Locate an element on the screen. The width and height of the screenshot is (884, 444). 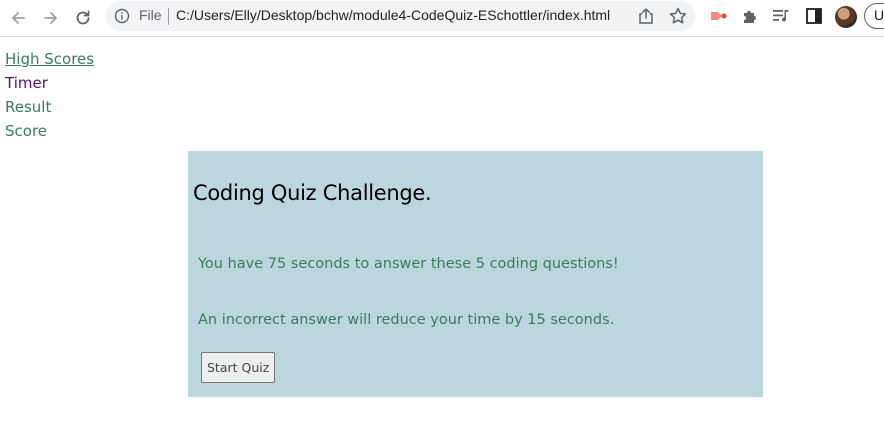
share-icon is located at coordinates (646, 16).